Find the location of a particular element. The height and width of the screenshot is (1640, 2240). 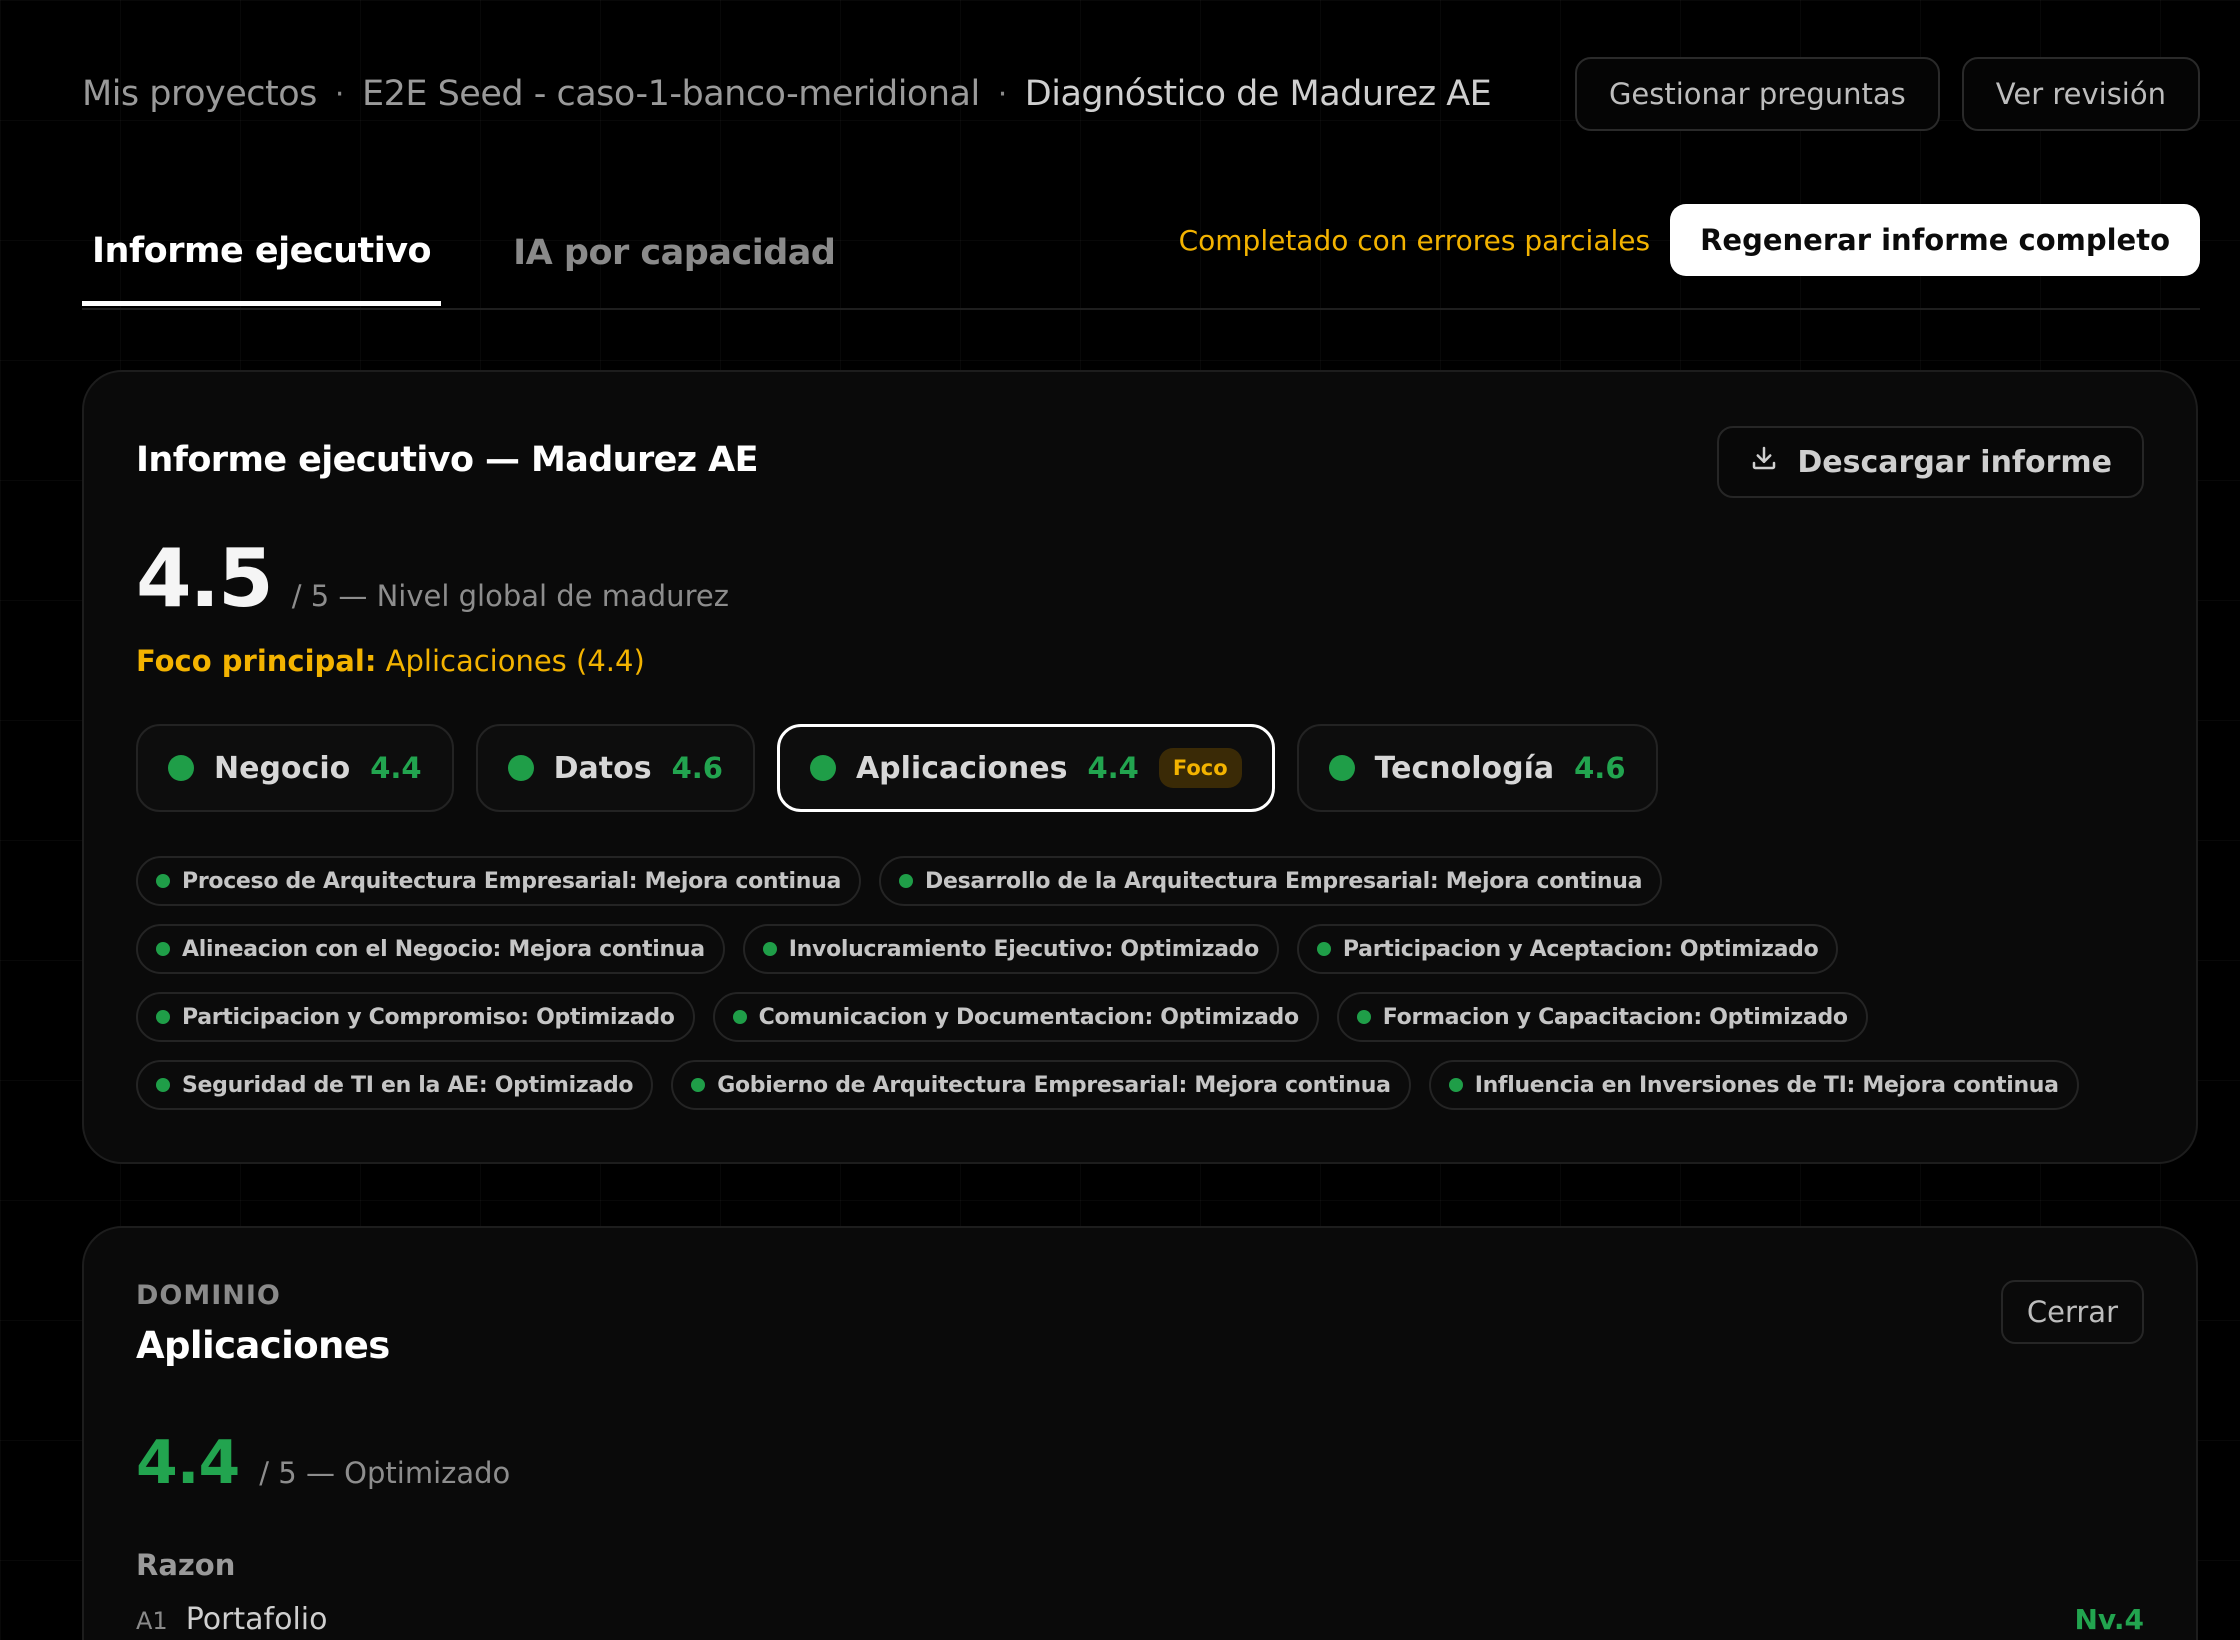

domain-title: Aplicaciones is located at coordinates (263, 1345).